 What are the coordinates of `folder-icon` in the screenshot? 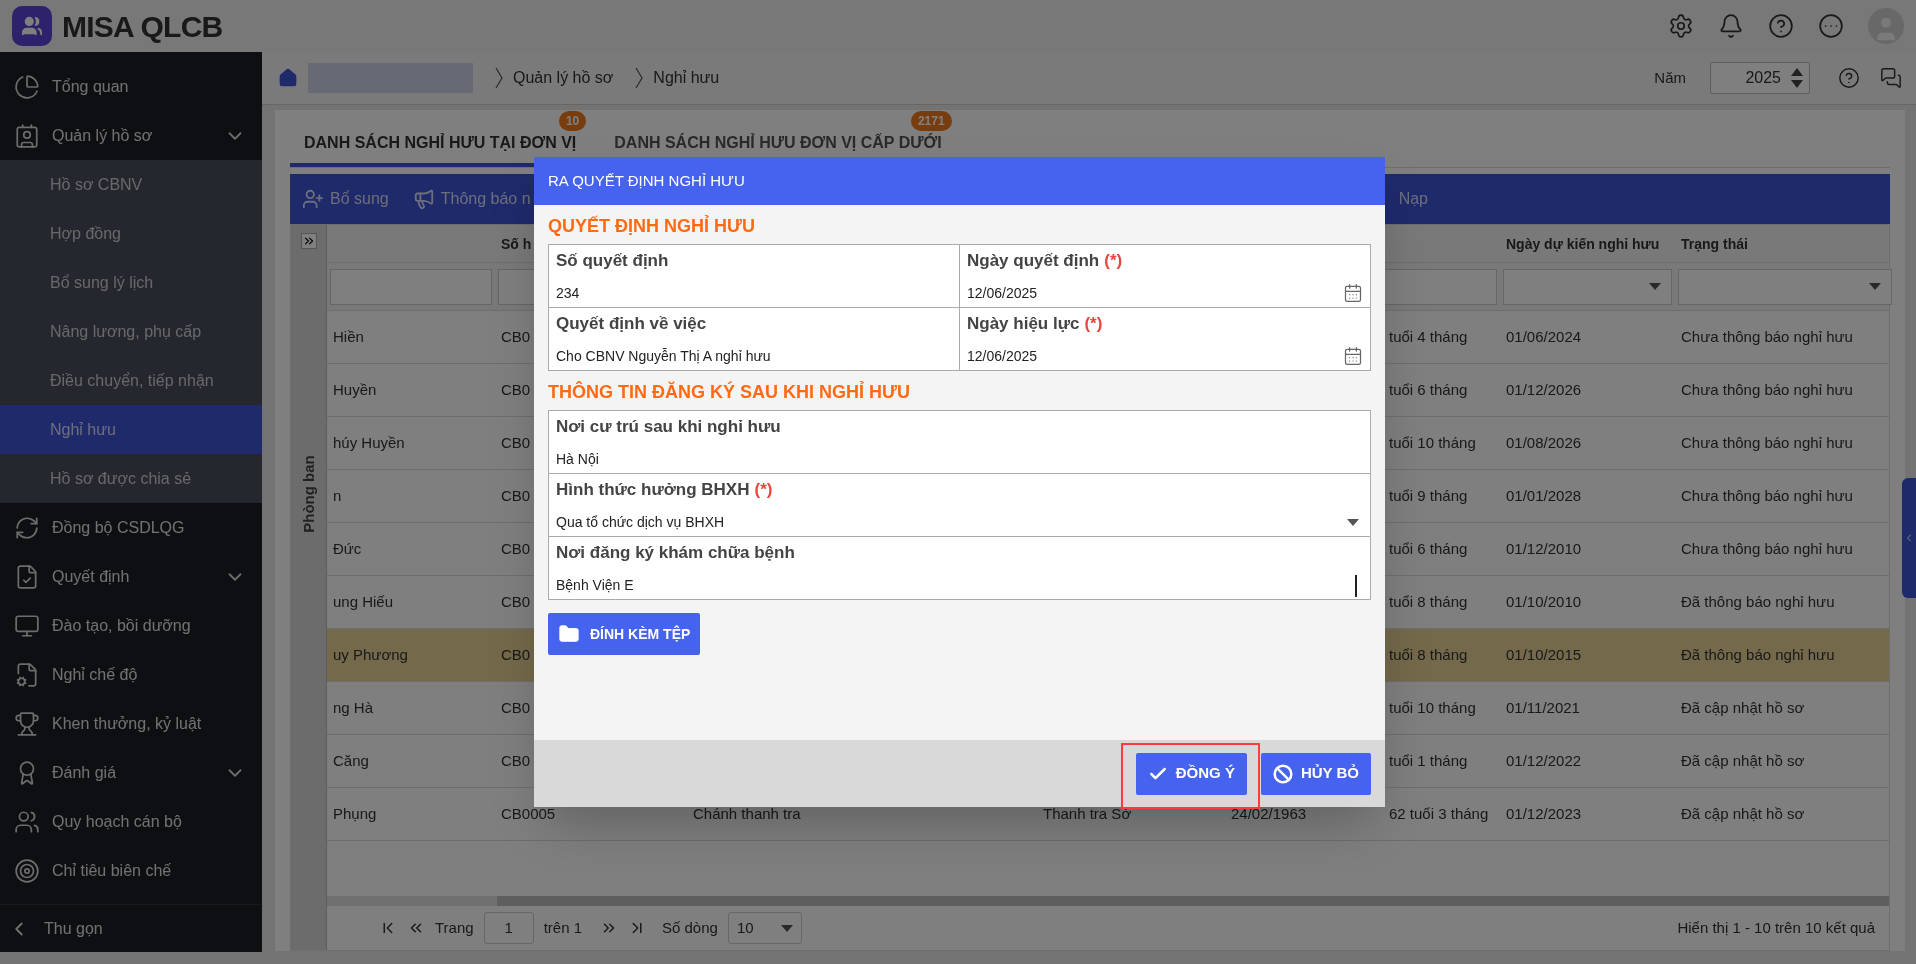 It's located at (569, 634).